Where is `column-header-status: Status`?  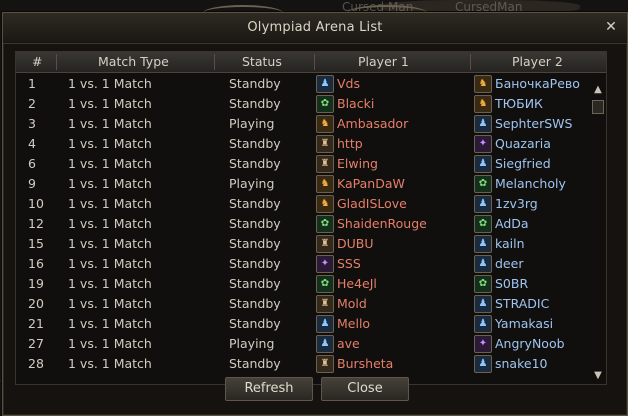 column-header-status: Status is located at coordinates (262, 61).